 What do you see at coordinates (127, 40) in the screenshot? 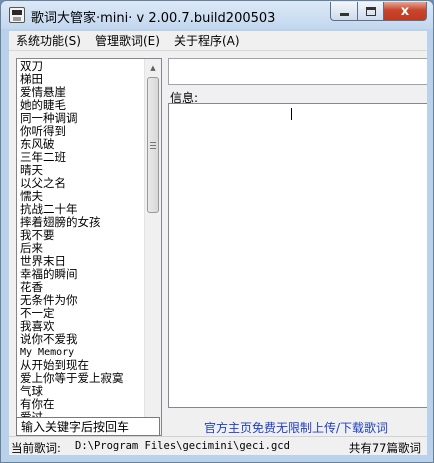
I see `menu-manage-lyrics: 管理歌词(E)` at bounding box center [127, 40].